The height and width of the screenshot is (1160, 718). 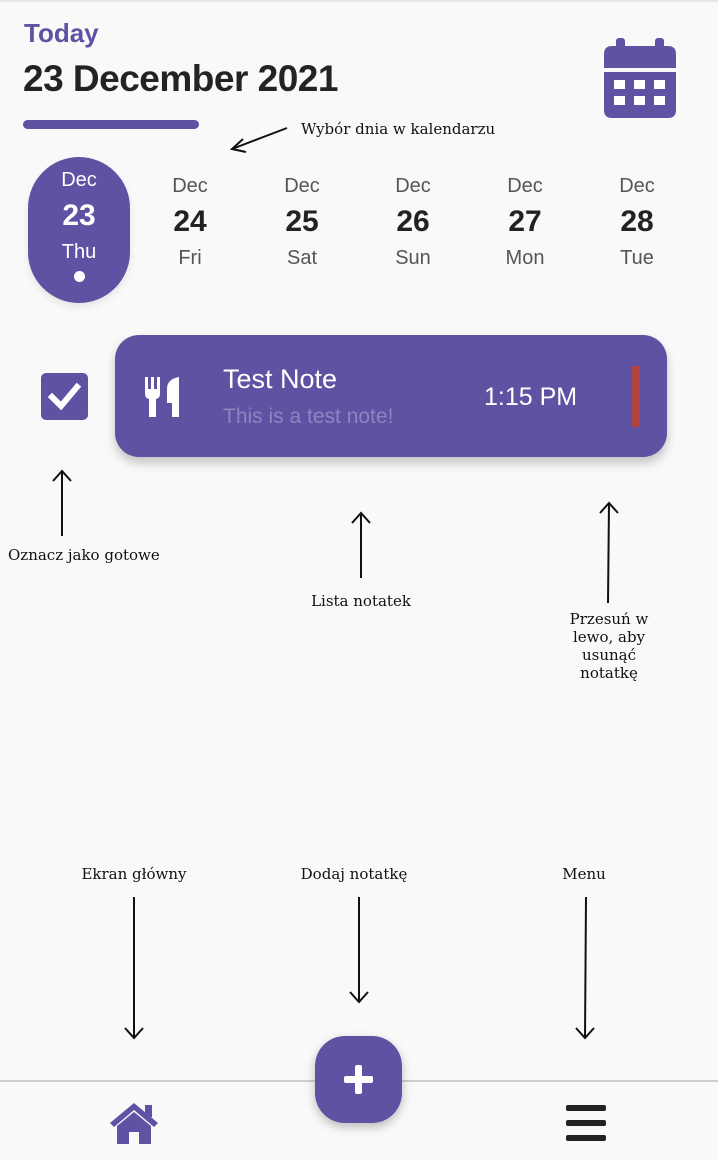 What do you see at coordinates (609, 646) in the screenshot?
I see `annotation-swipe-delete: Przesuń w lewo, aby usunąć notatkę` at bounding box center [609, 646].